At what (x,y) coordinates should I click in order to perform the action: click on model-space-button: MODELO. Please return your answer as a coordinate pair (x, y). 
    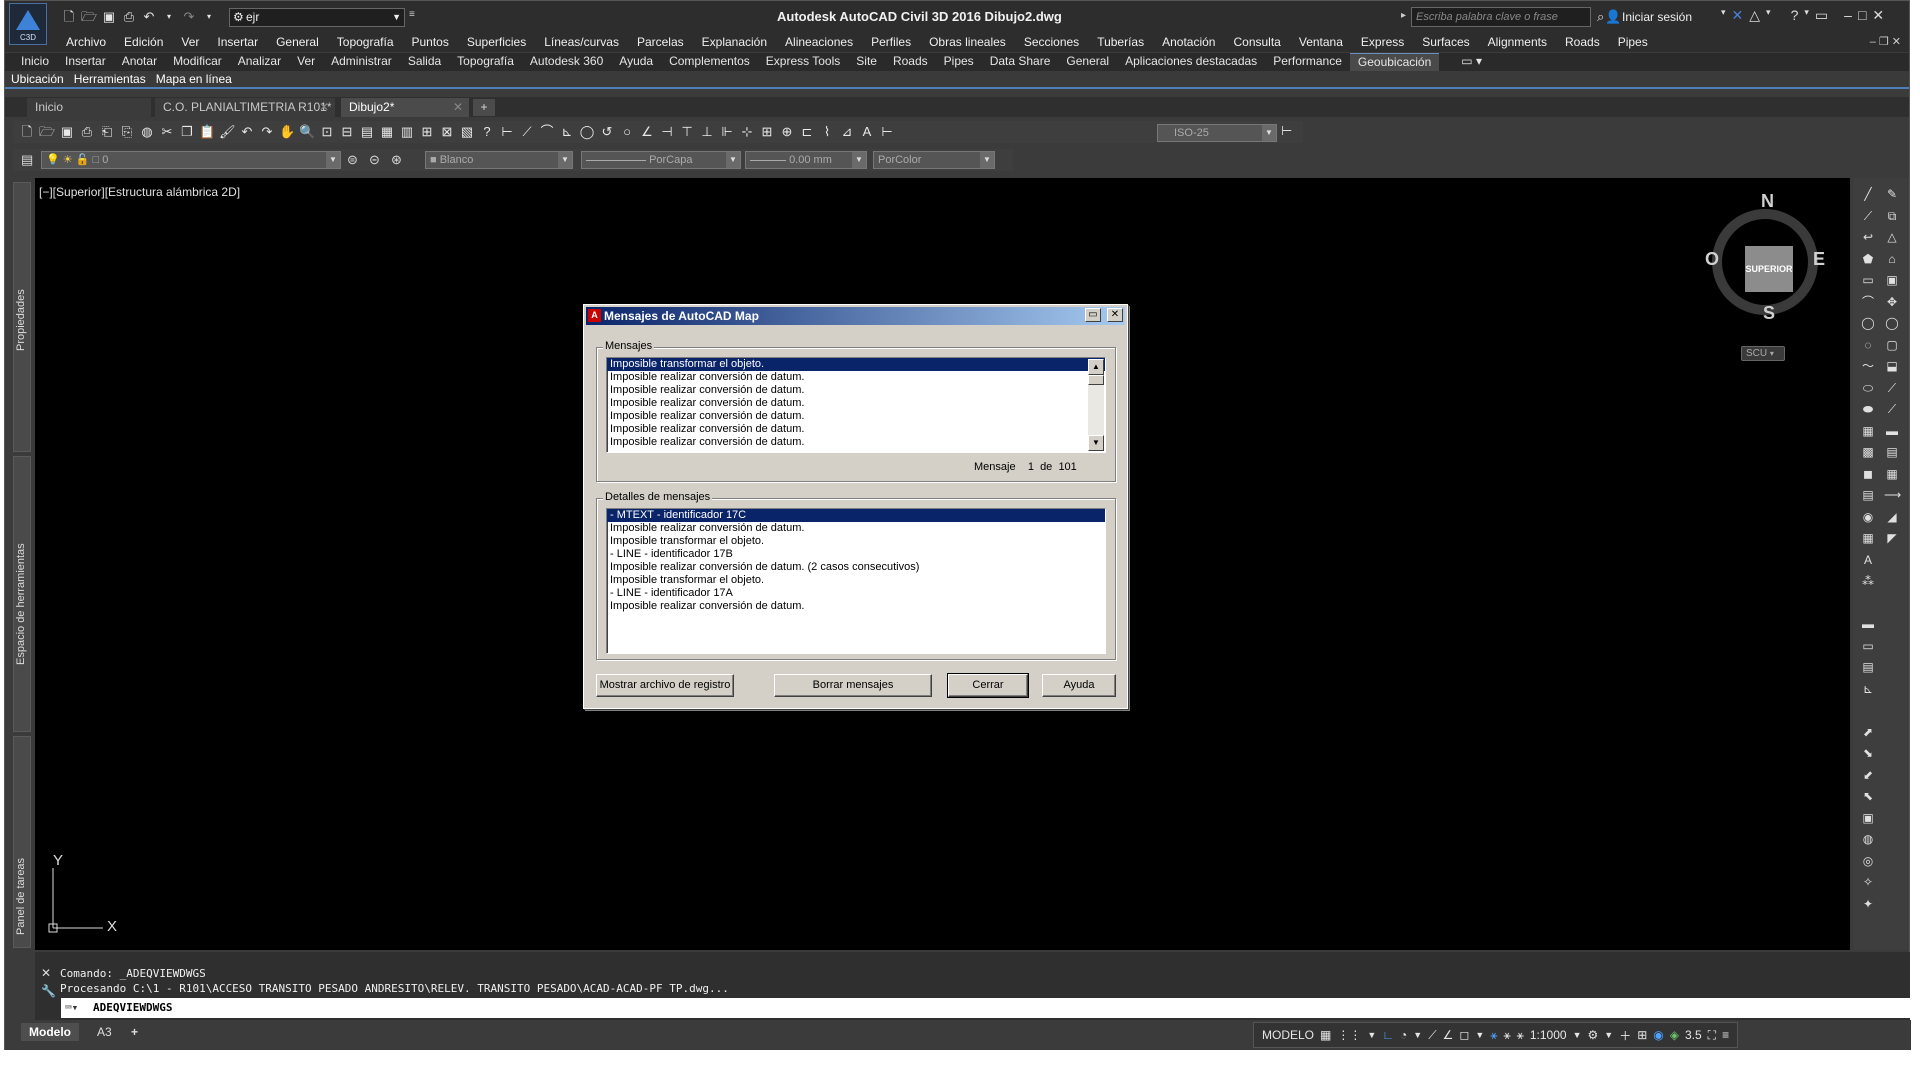
    Looking at the image, I should click on (1288, 1035).